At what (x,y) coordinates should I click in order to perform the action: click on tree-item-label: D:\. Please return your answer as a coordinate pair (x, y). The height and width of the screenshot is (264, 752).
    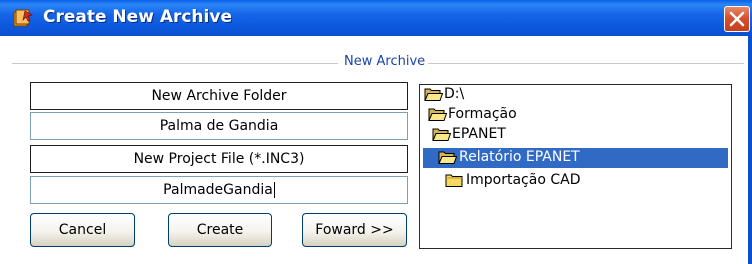
    Looking at the image, I should click on (454, 94).